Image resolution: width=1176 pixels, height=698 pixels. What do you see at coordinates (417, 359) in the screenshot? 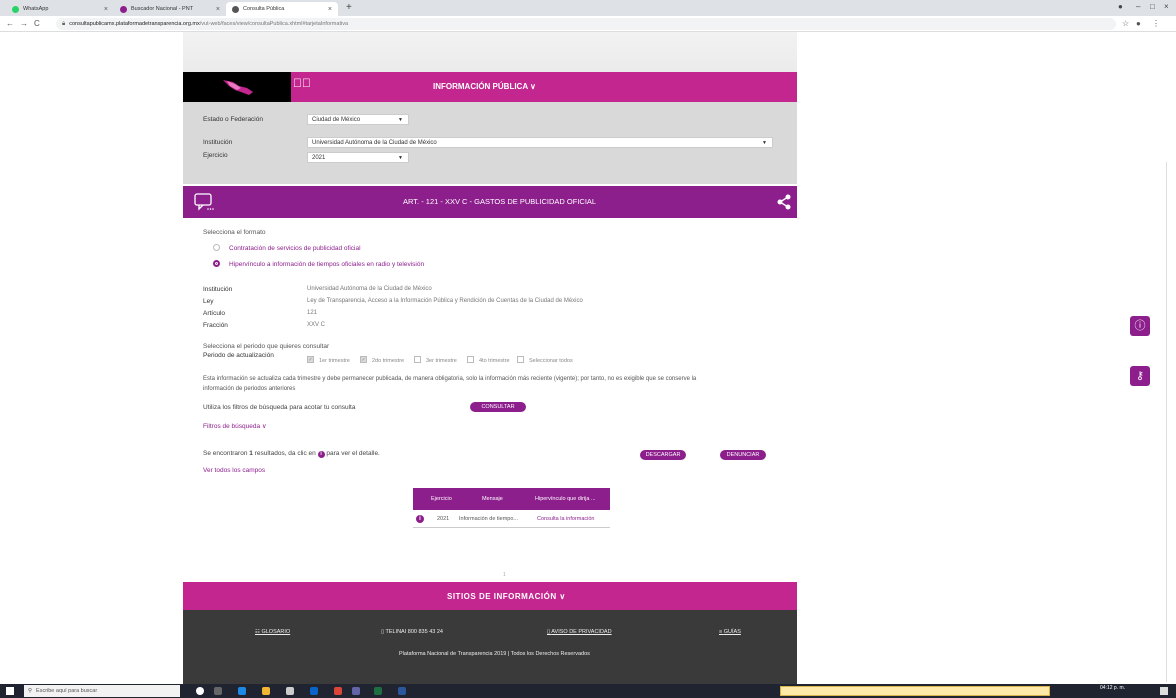
I see `q3-checkbox` at bounding box center [417, 359].